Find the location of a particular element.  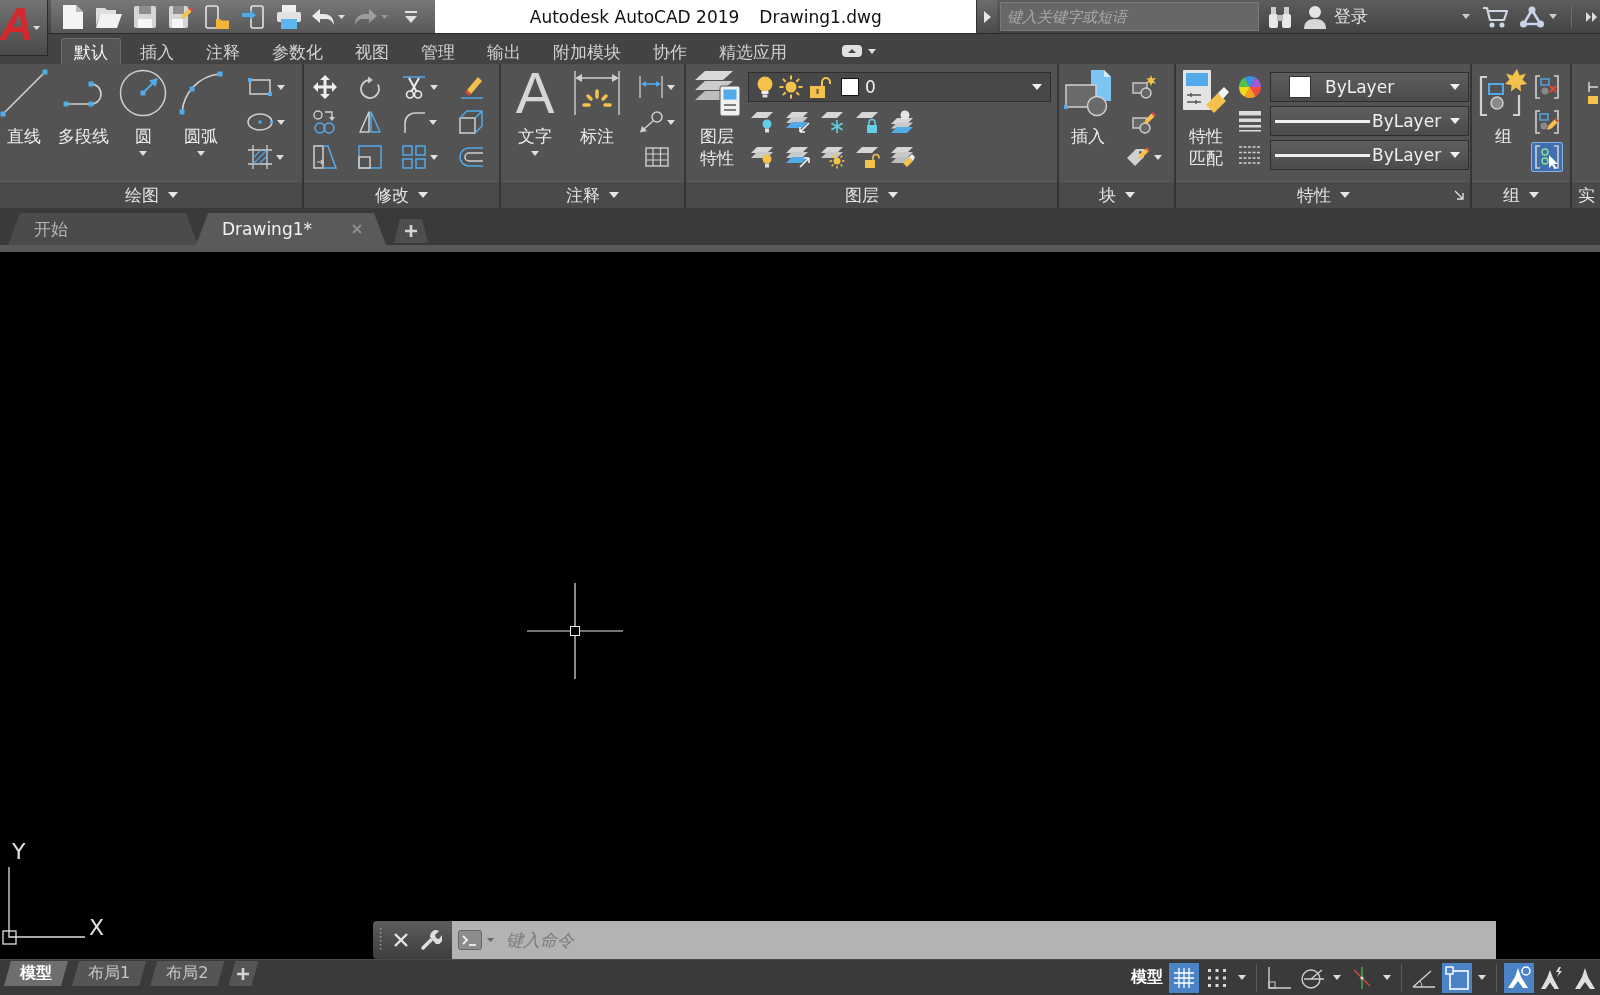

customize-button is located at coordinates (431, 940).